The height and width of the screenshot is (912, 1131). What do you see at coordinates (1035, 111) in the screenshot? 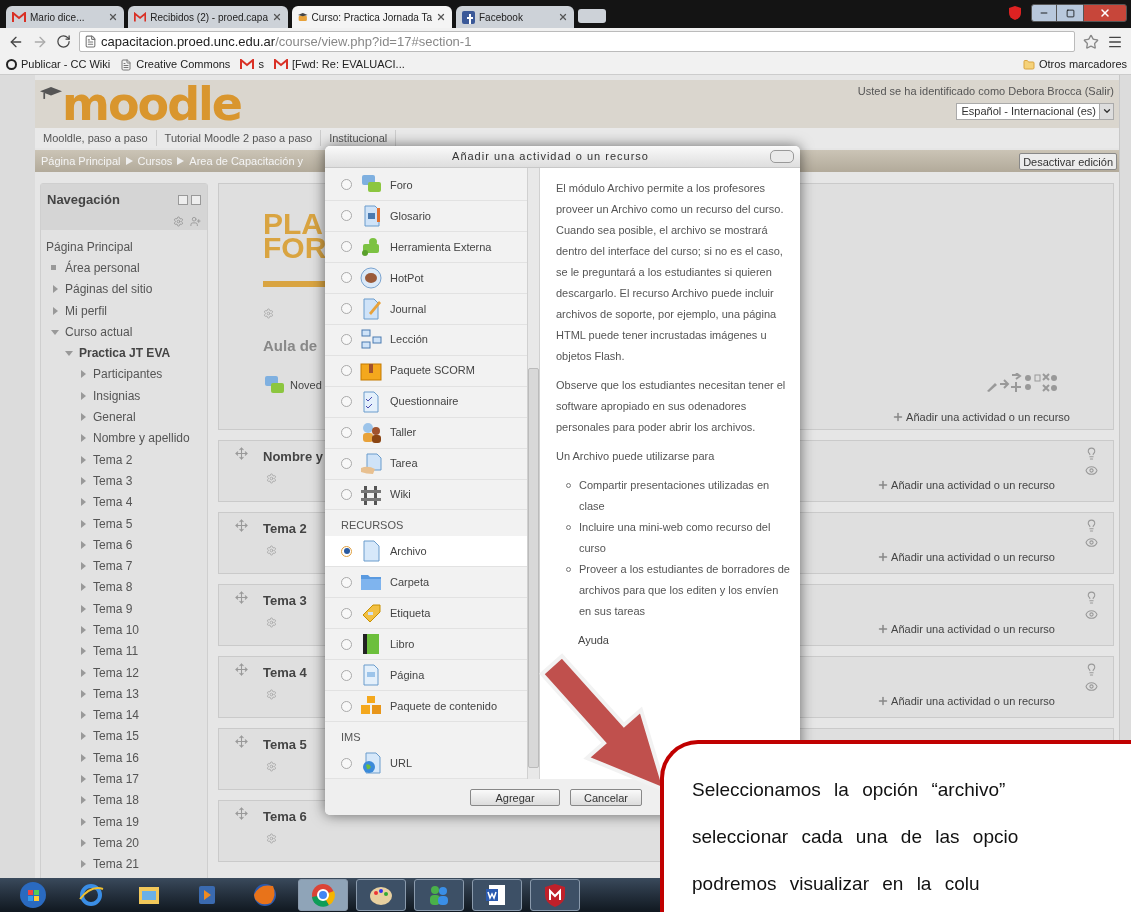
I see `language-select: Español - Internacional (es)` at bounding box center [1035, 111].